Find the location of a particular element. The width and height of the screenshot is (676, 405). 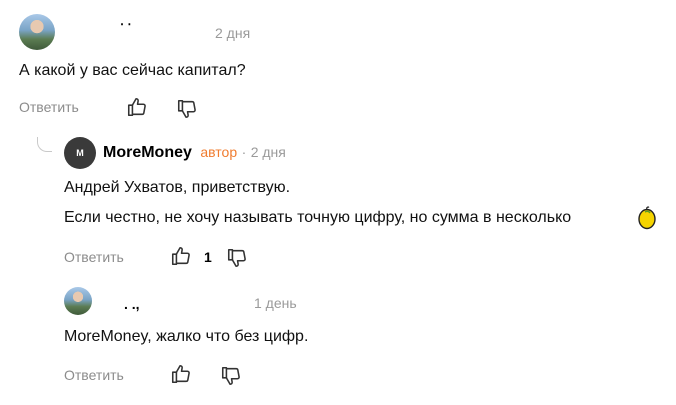

thread-connector-icon is located at coordinates (44, 144).